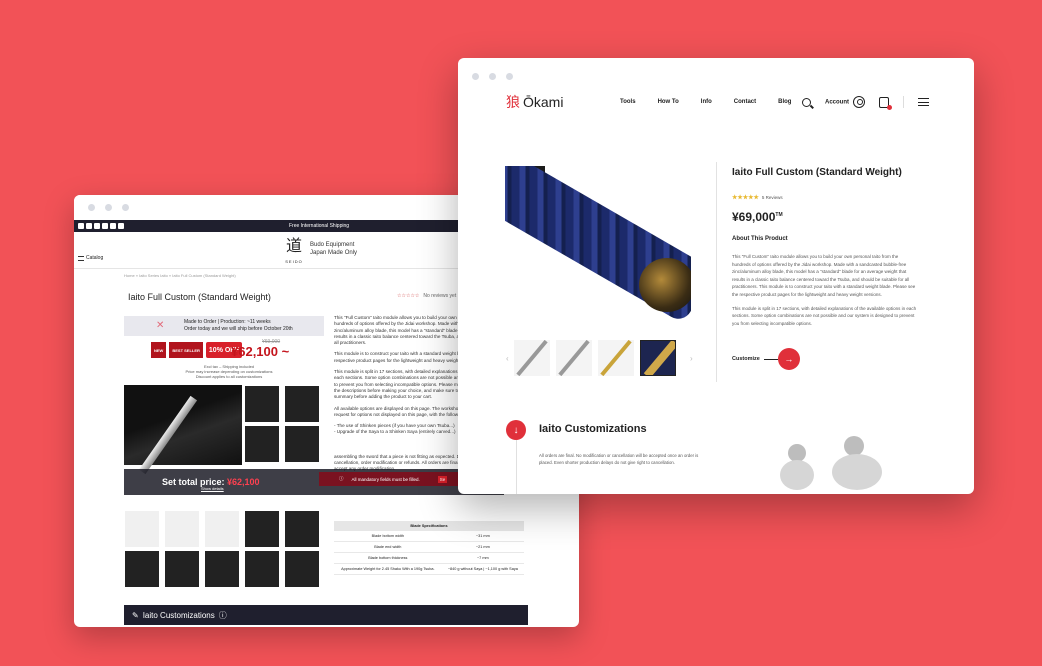  Describe the element at coordinates (806, 102) in the screenshot. I see `search-icon` at that location.